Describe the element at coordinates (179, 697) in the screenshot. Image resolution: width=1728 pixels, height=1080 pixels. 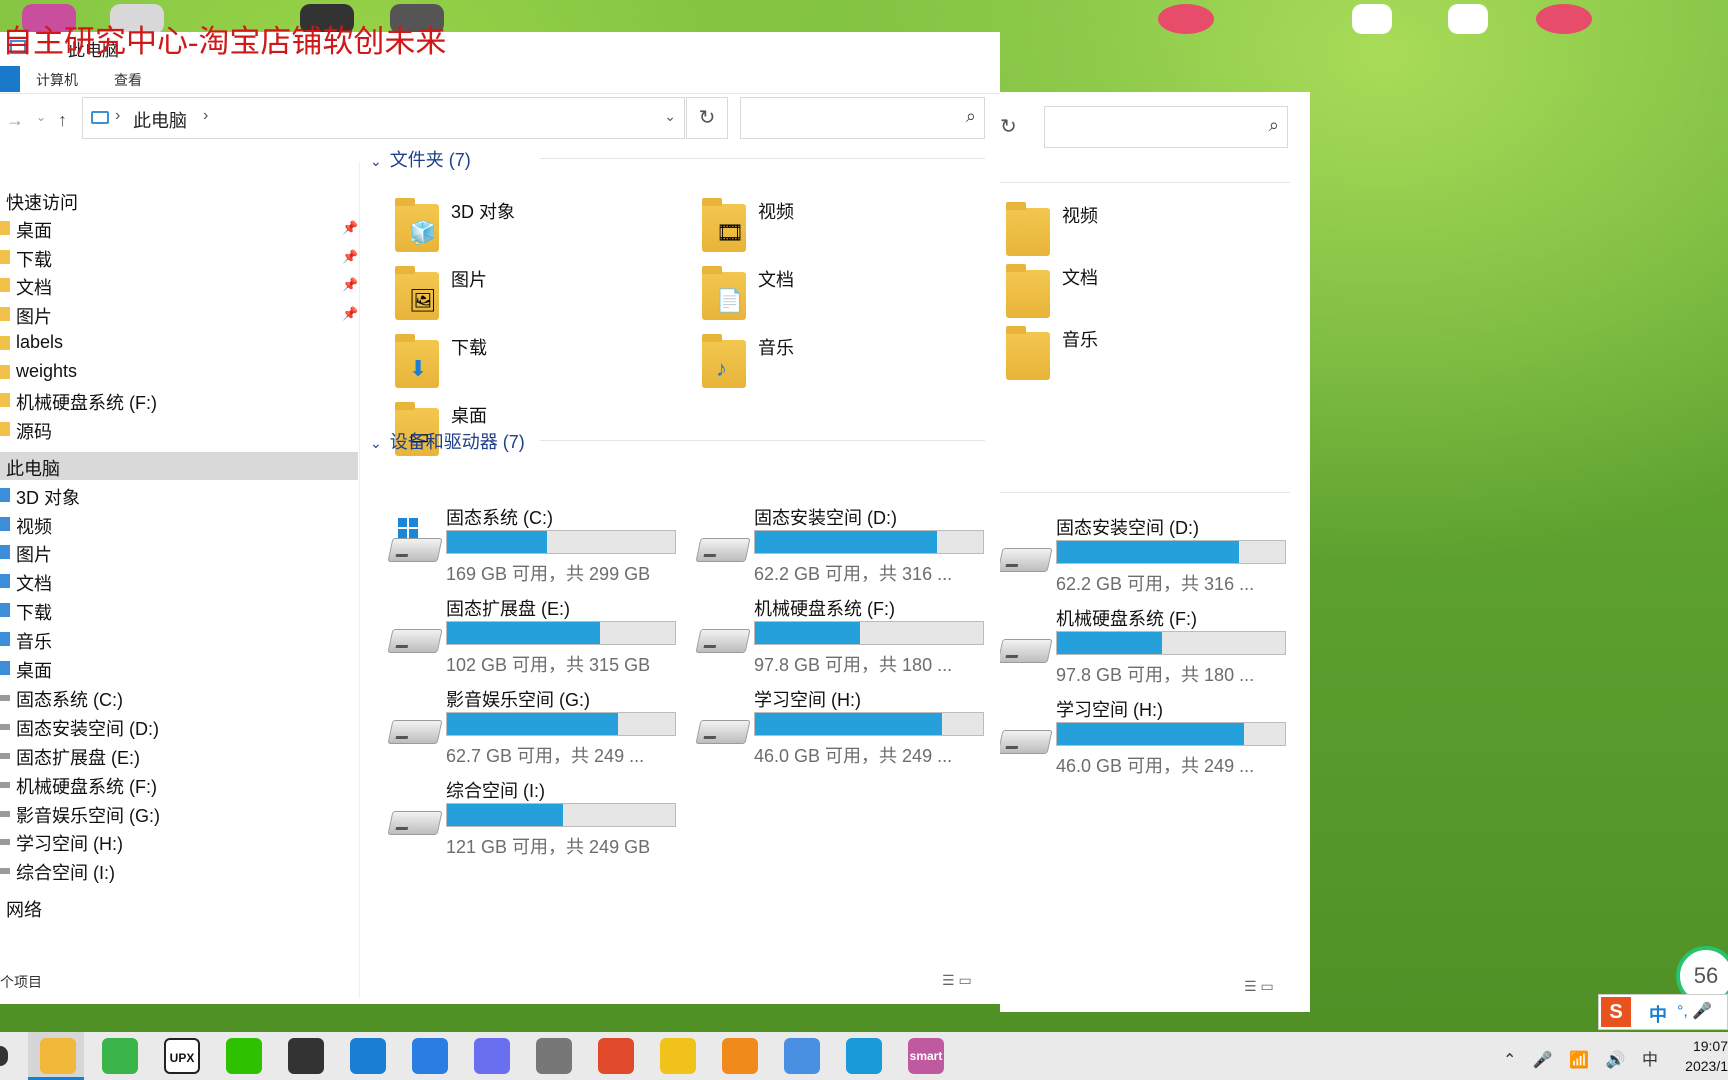
I see `nav-item: 固态系统 (C:)` at that location.